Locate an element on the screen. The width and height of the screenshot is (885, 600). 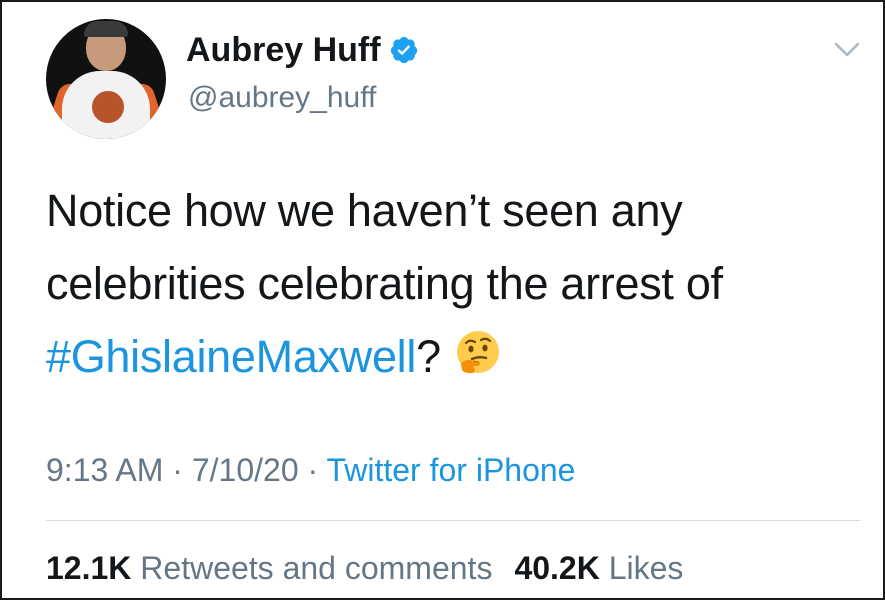
avatar-shirt-logo is located at coordinates (108, 107).